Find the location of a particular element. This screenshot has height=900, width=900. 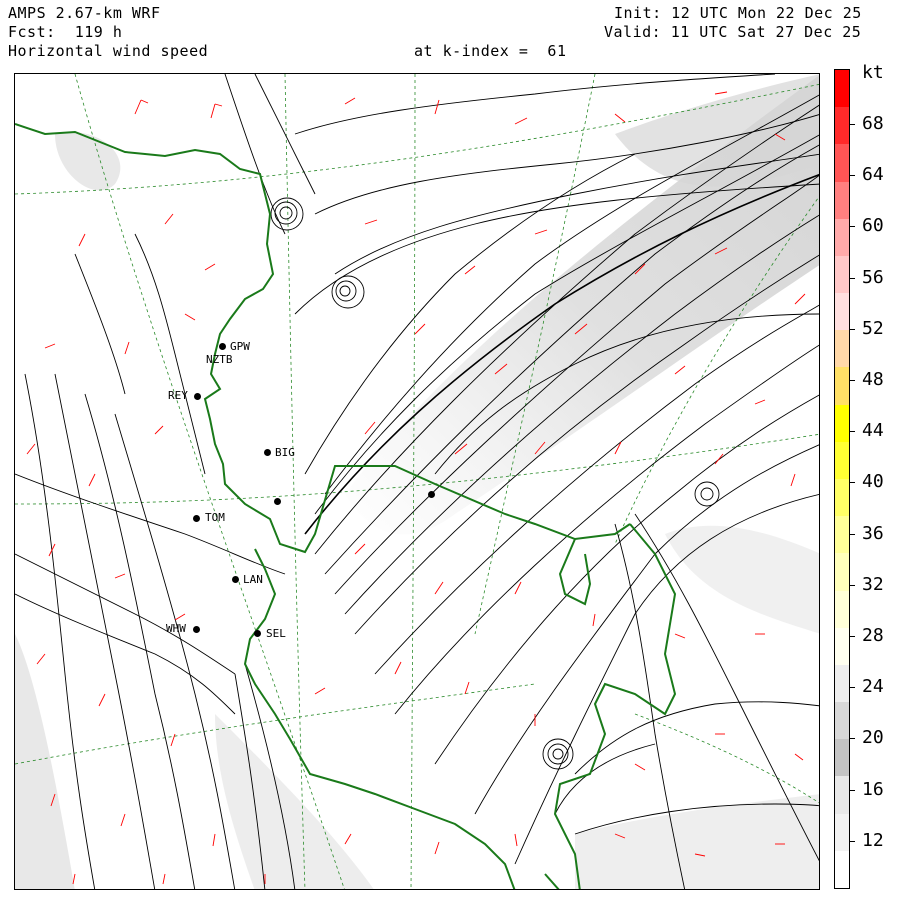

colorbar-label: 28 is located at coordinates (873, 635).